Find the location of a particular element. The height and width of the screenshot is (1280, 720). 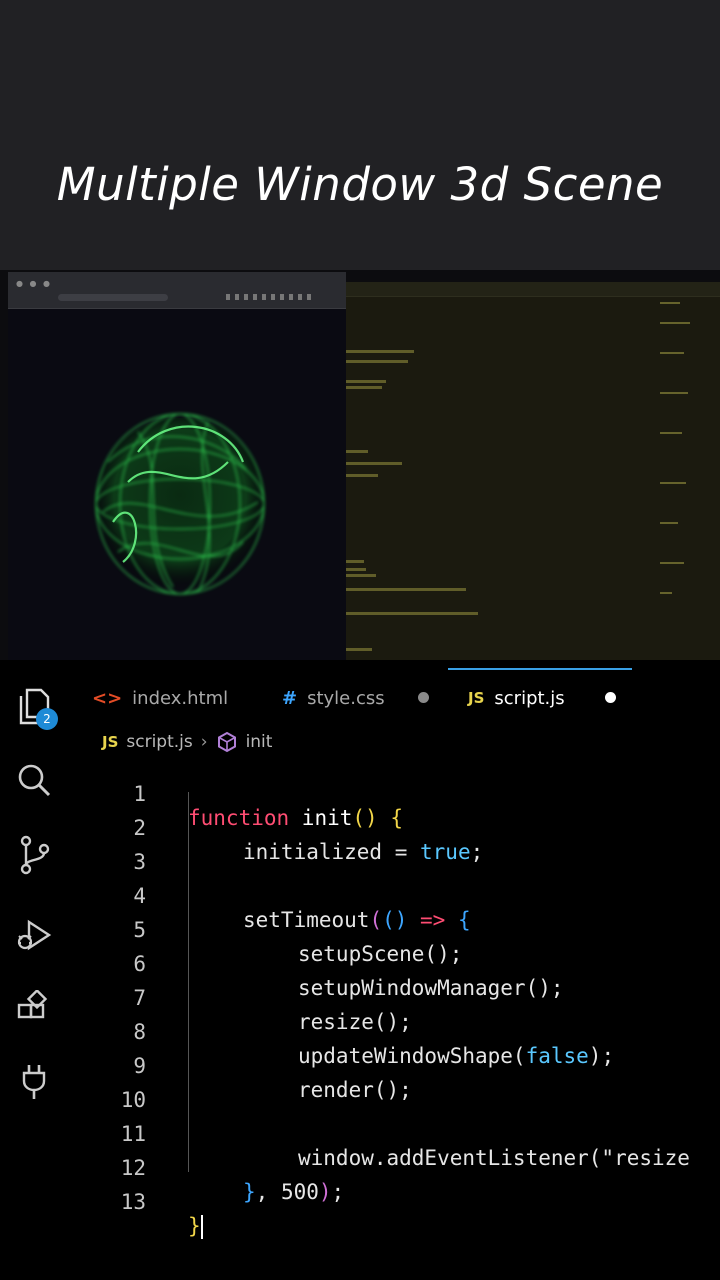

browser-window: ● ● ● is located at coordinates (177, 466).